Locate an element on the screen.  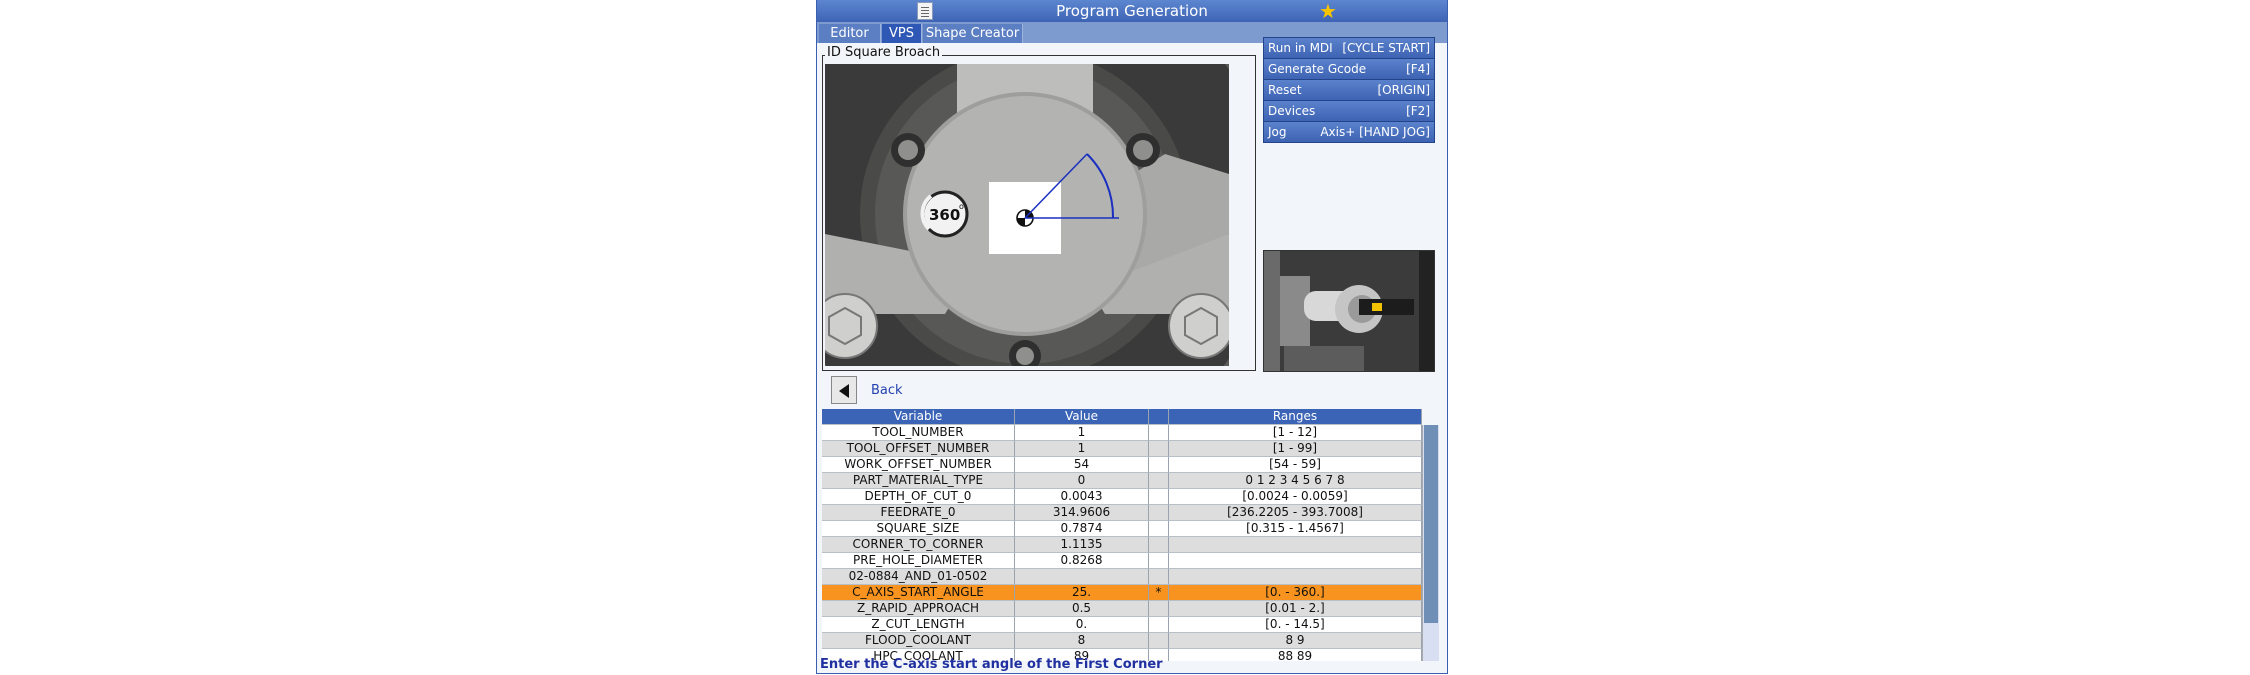
generate-gcode-key: [F4] is located at coordinates (1418, 69).